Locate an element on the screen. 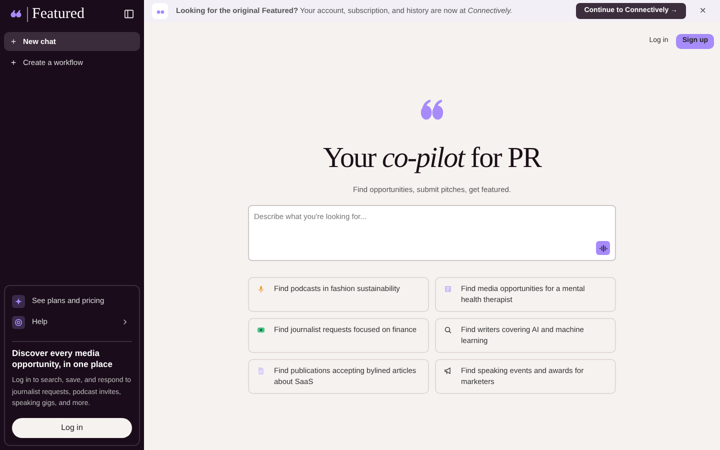 The image size is (720, 450). newspaper-icon is located at coordinates (448, 289).